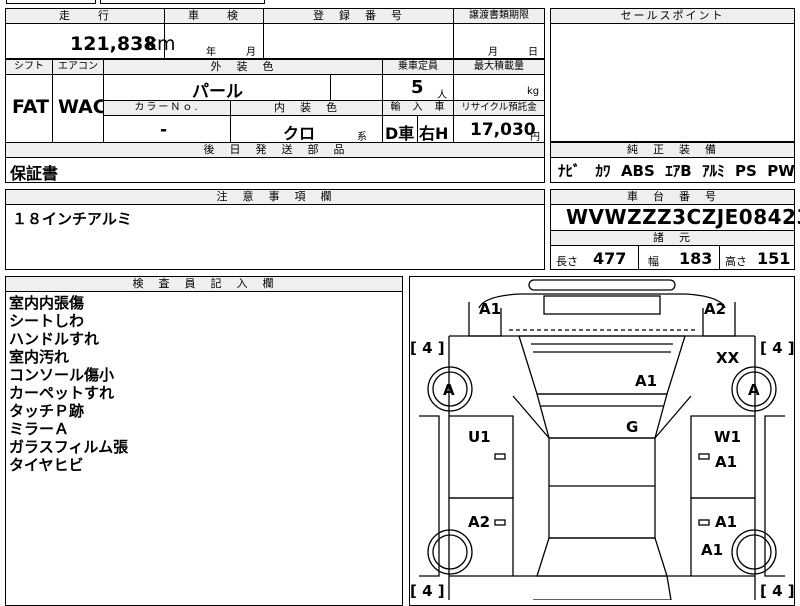 The image size is (800, 606). Describe the element at coordinates (602, 348) in the screenshot. I see `hood-lines` at that location.